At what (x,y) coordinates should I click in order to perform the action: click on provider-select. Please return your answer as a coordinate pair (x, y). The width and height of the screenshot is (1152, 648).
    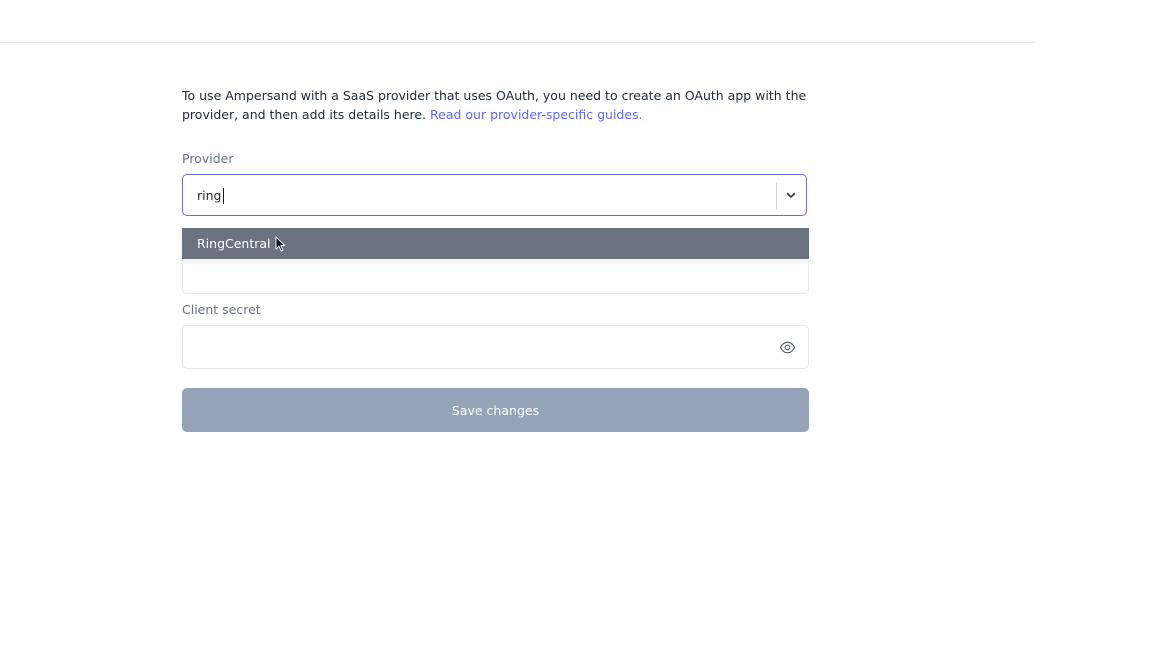
    Looking at the image, I should click on (494, 195).